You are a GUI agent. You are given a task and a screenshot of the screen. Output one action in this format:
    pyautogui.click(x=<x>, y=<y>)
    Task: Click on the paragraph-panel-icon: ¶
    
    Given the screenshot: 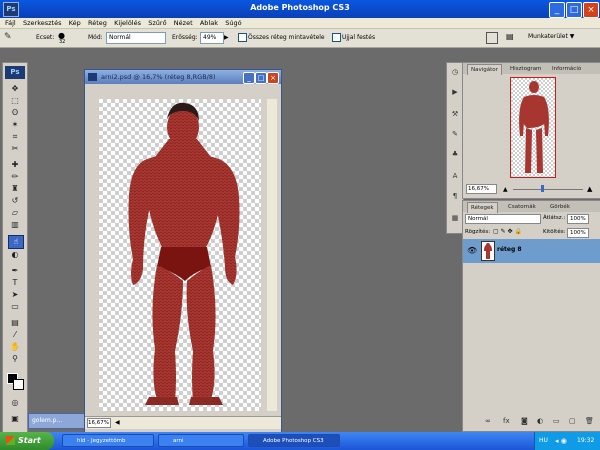 What is the action you would take?
    pyautogui.click(x=455, y=196)
    